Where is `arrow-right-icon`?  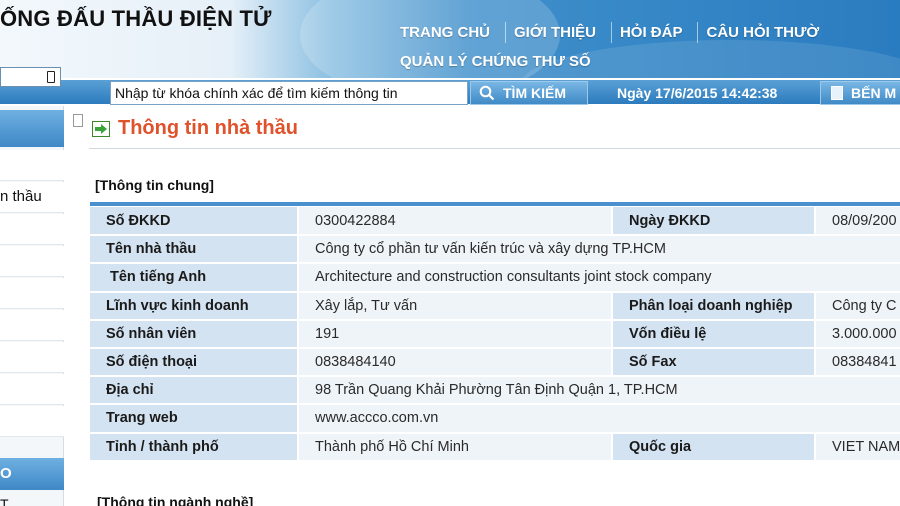
arrow-right-icon is located at coordinates (101, 128).